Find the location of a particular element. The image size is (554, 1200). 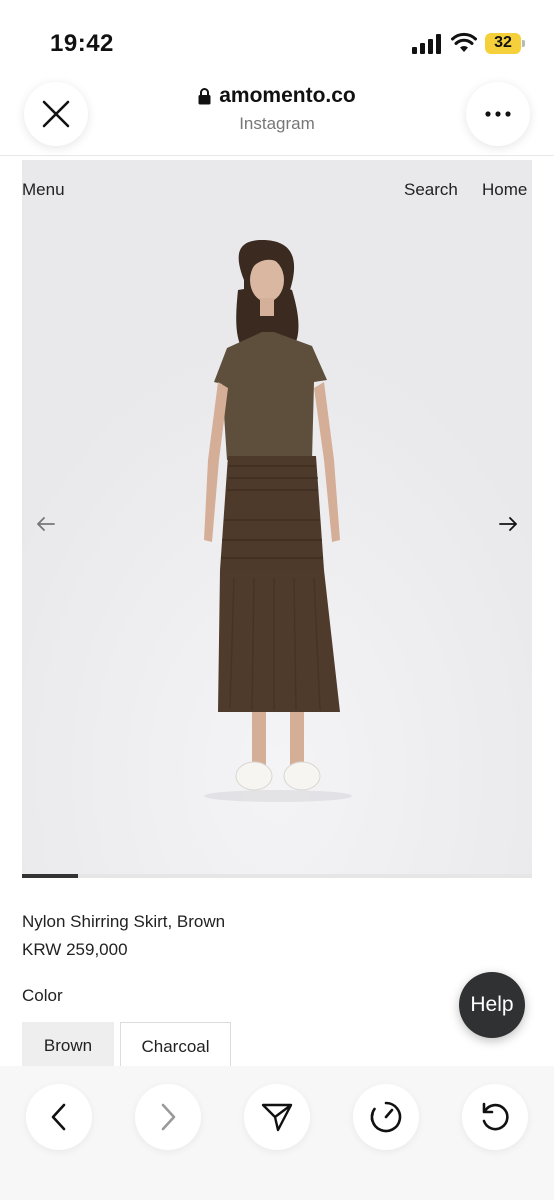

forward-icon is located at coordinates (168, 1117).